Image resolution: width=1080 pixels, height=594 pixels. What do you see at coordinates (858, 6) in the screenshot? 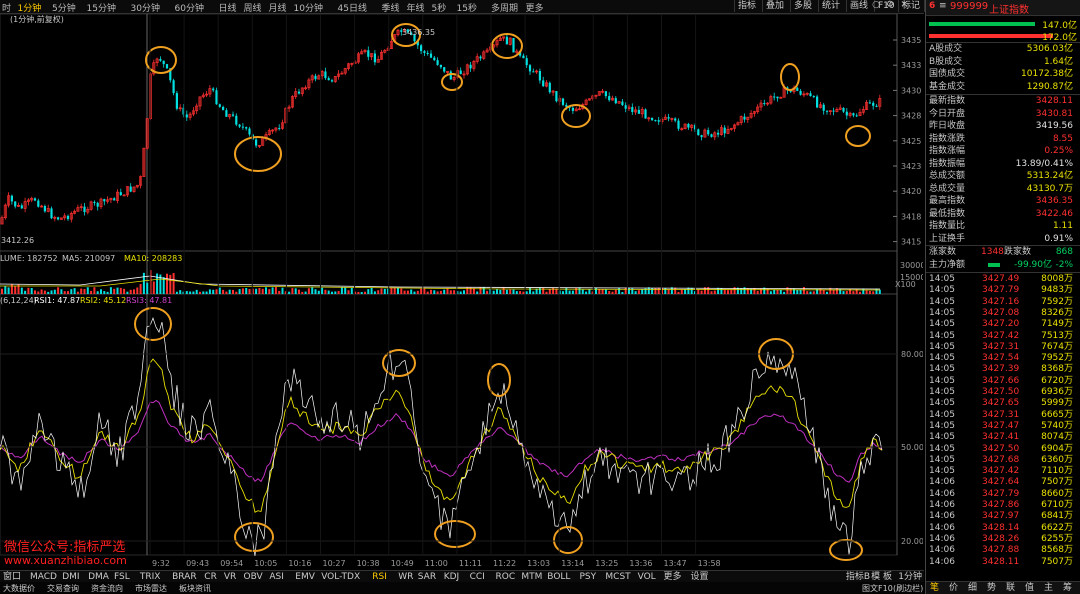
I see `tool-button: 画线` at bounding box center [858, 6].